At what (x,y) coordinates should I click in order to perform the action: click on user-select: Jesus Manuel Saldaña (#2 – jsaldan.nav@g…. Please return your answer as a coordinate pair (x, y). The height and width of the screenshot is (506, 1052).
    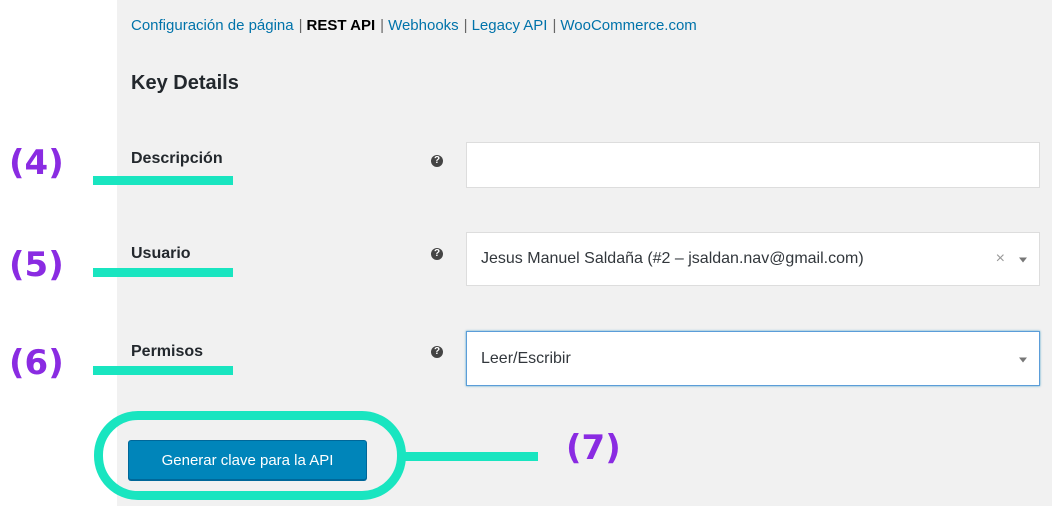
    Looking at the image, I should click on (753, 259).